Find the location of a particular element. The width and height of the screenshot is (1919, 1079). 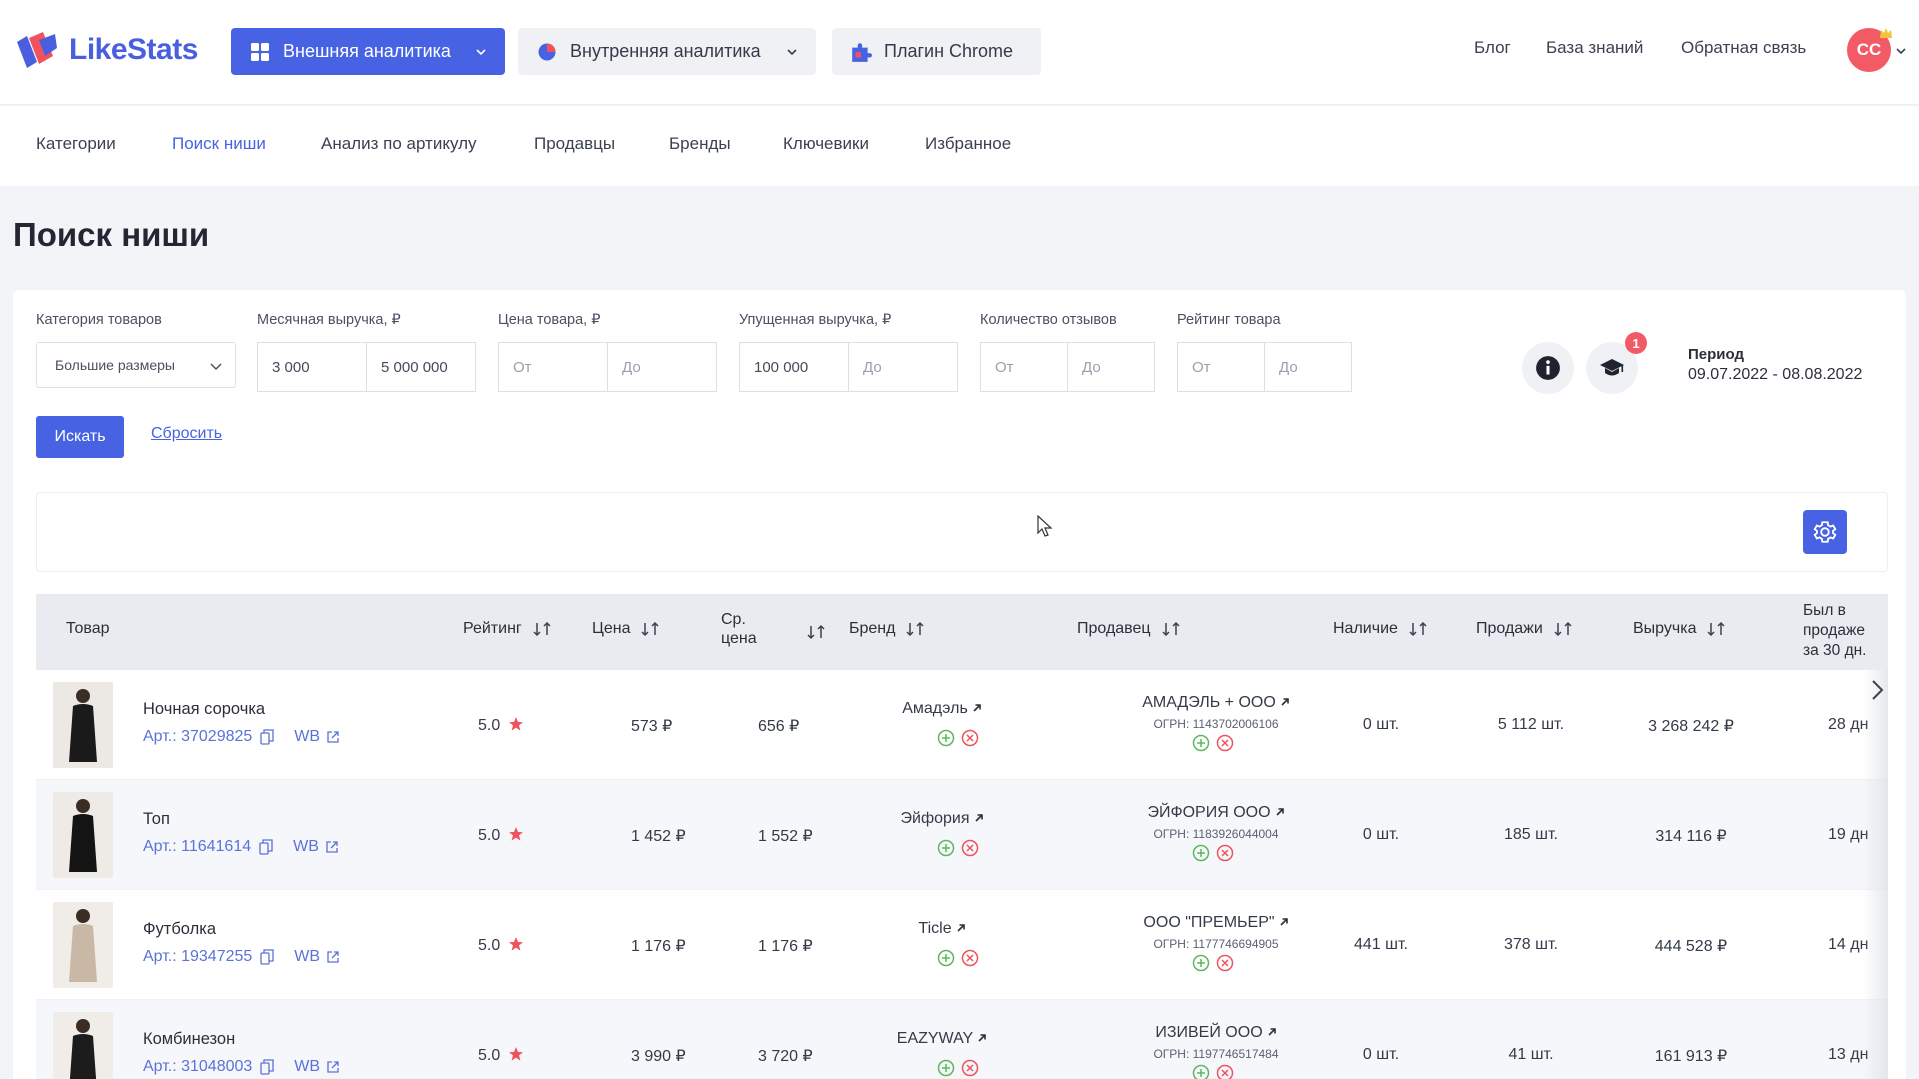

brand-link: Амадэль is located at coordinates (942, 709).